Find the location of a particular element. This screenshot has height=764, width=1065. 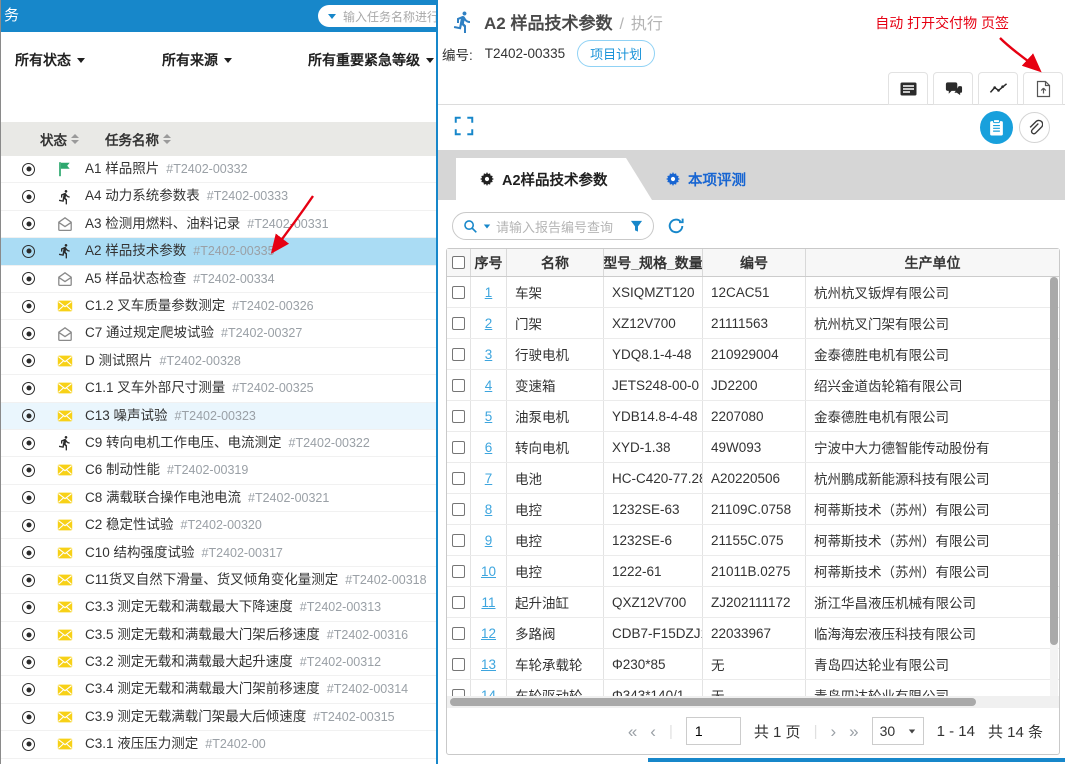

task-row: C3.9 测定无载满载门架最大后倾速度 #T2402-00315 is located at coordinates (218, 718).